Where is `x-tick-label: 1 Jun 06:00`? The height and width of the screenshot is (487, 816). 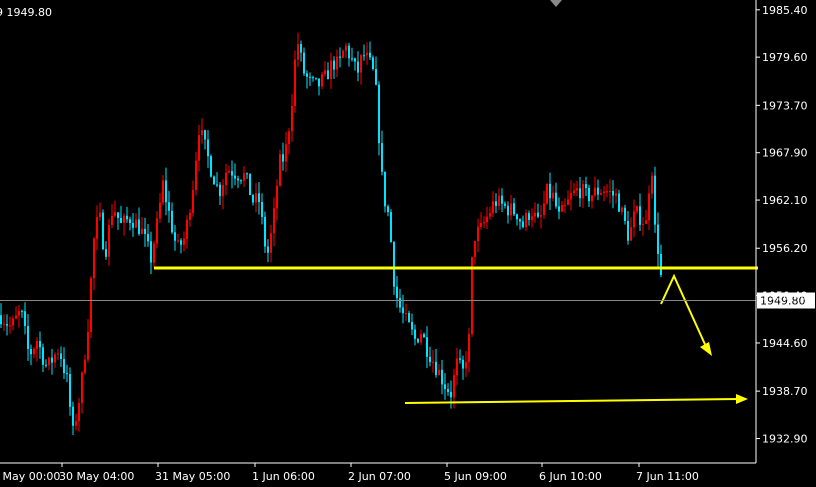 x-tick-label: 1 Jun 06:00 is located at coordinates (283, 476).